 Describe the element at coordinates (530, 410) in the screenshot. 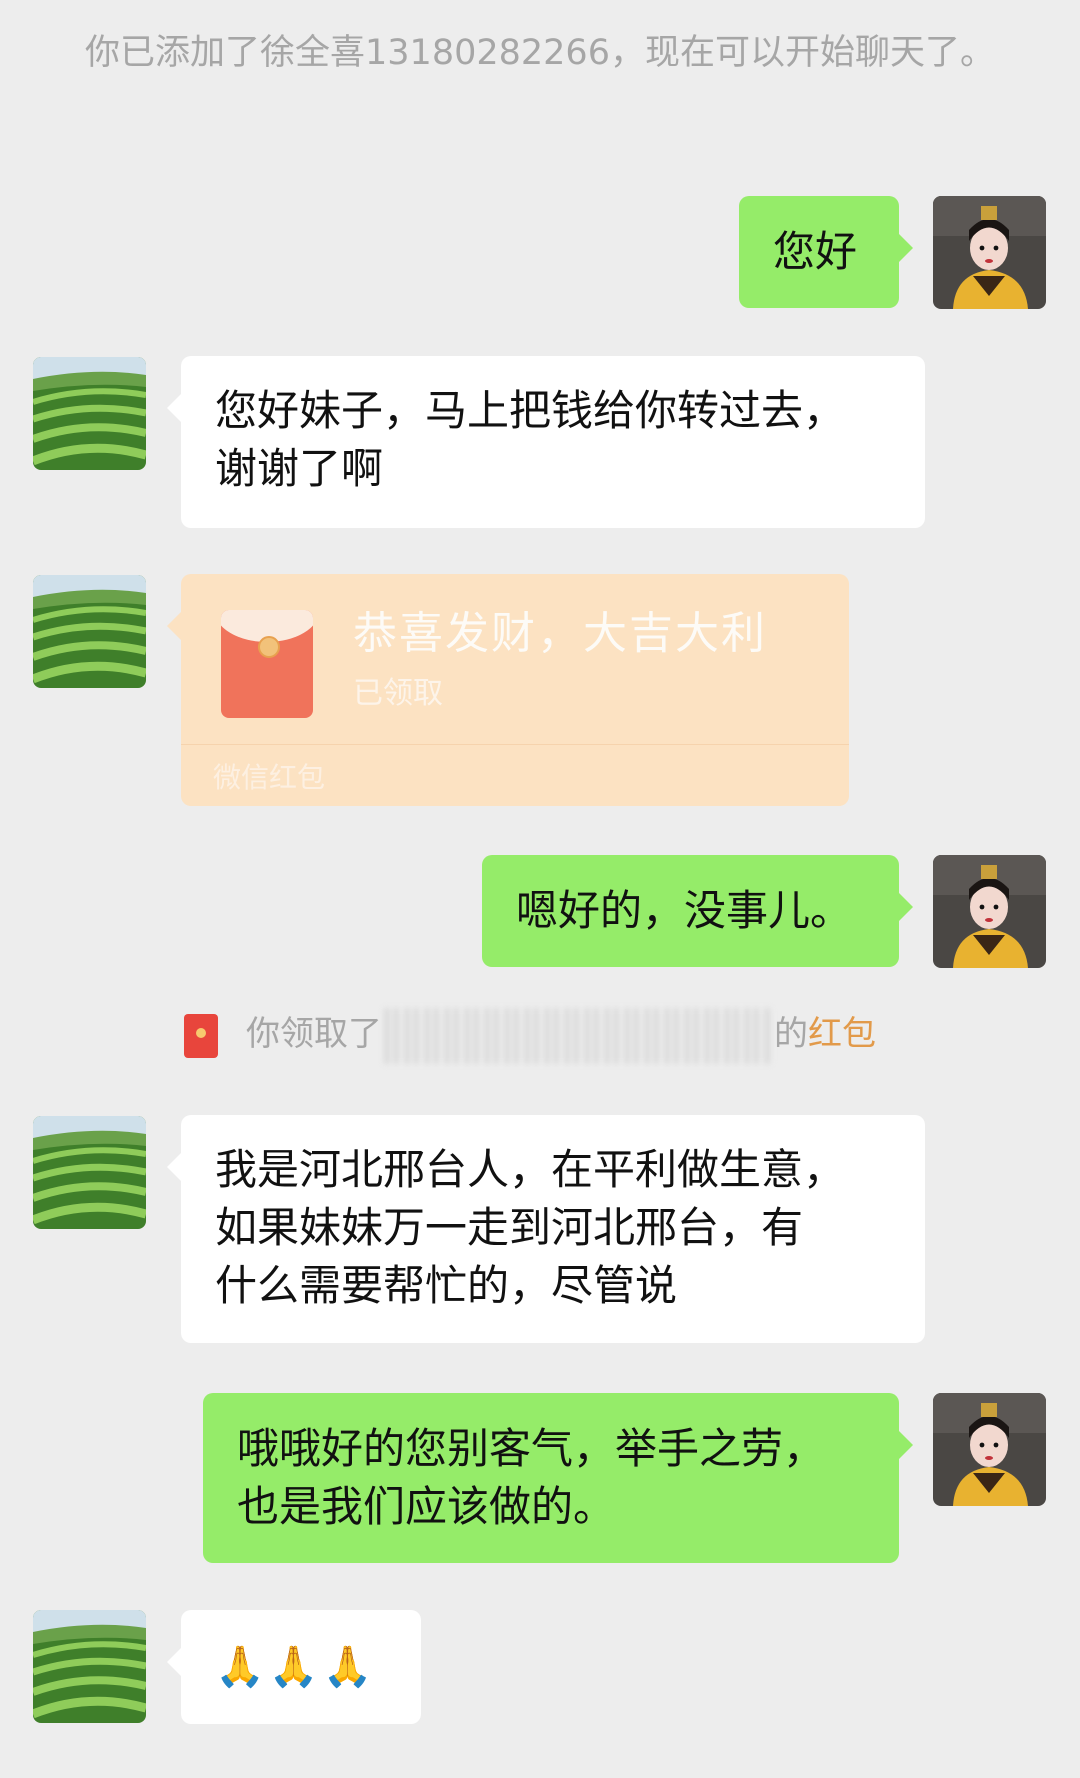

I see `message-line: 您好妹子，马上把钱给你转过去，` at that location.